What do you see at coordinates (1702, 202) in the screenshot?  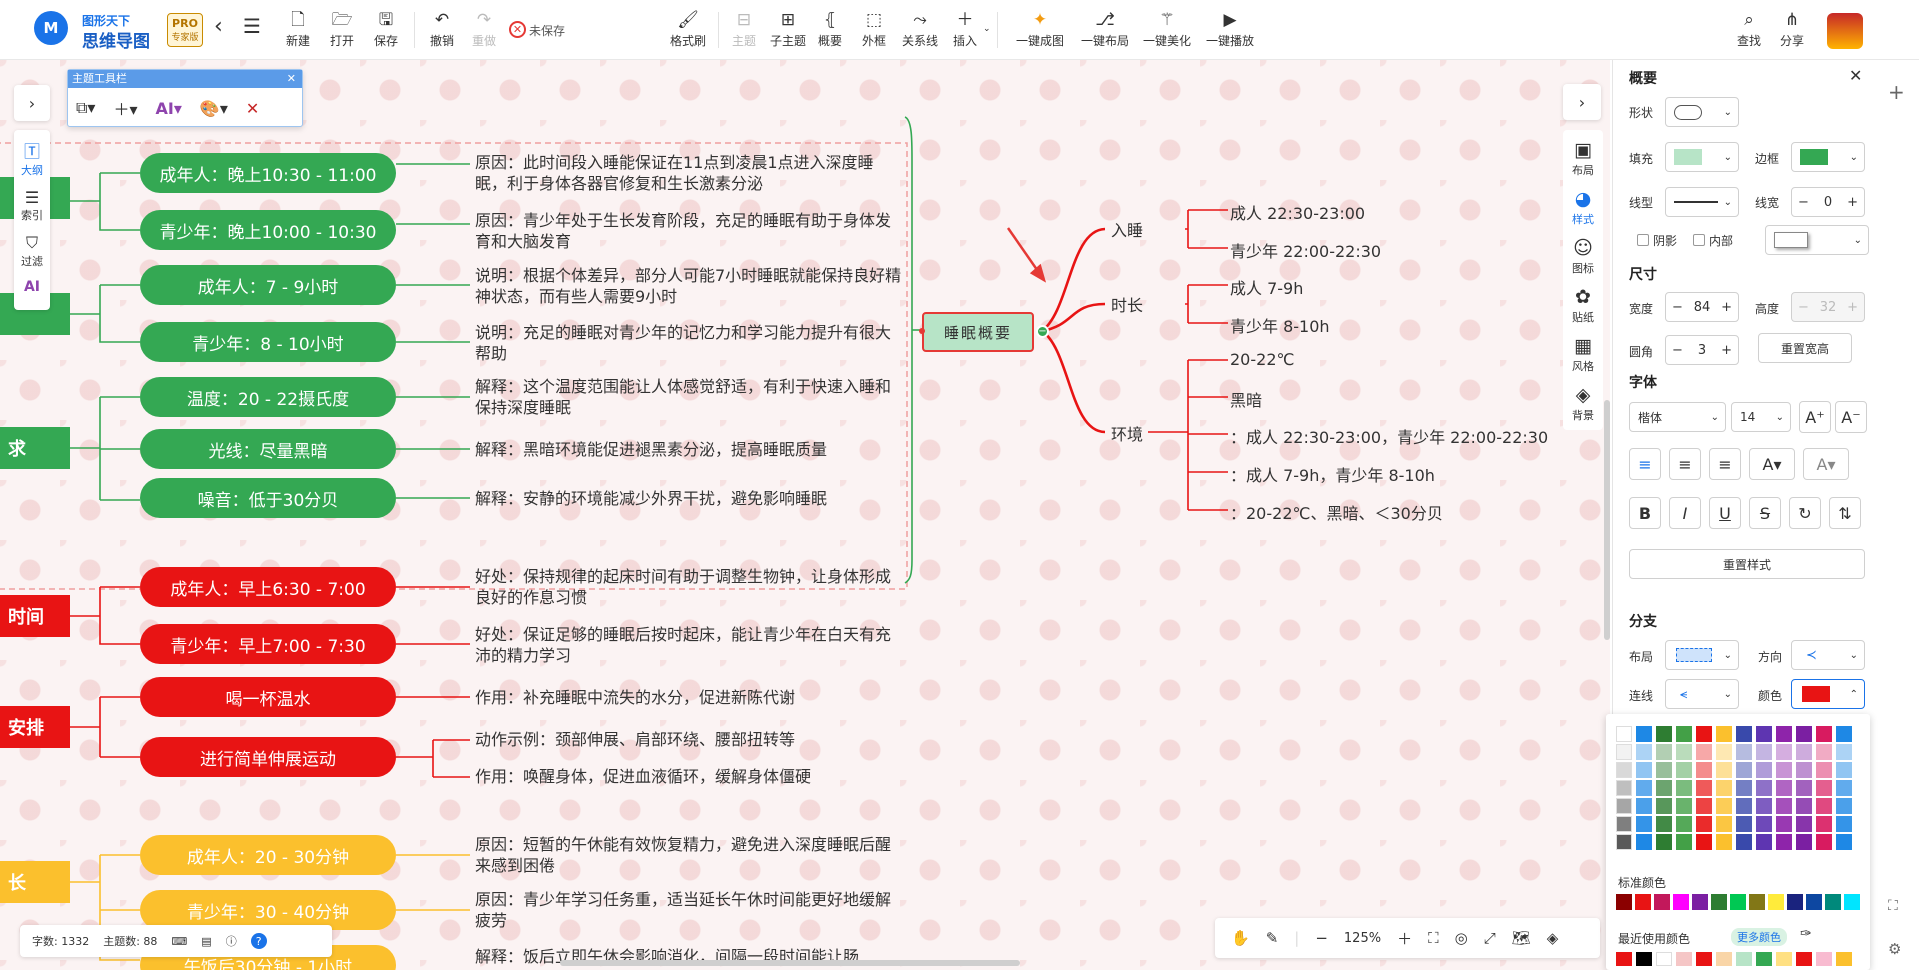 I see `line-type-select: ⌄` at bounding box center [1702, 202].